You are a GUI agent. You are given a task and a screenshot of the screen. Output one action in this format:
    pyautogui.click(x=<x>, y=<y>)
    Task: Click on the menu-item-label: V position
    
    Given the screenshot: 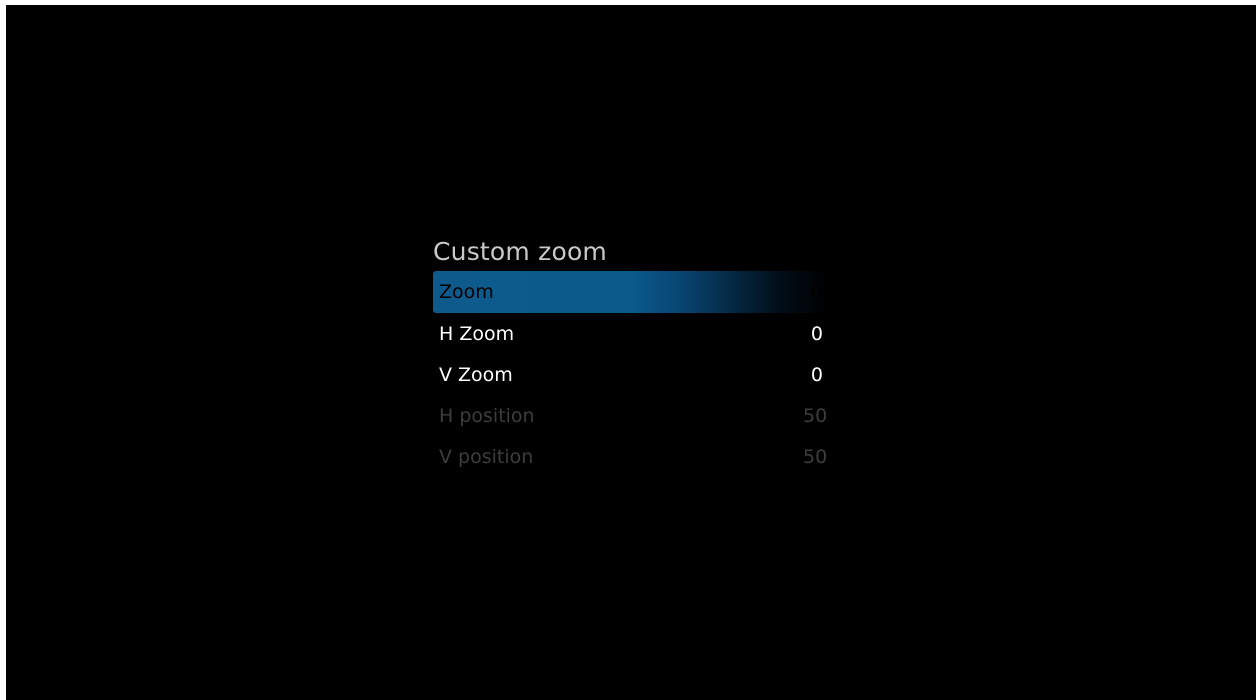 What is the action you would take?
    pyautogui.click(x=486, y=456)
    